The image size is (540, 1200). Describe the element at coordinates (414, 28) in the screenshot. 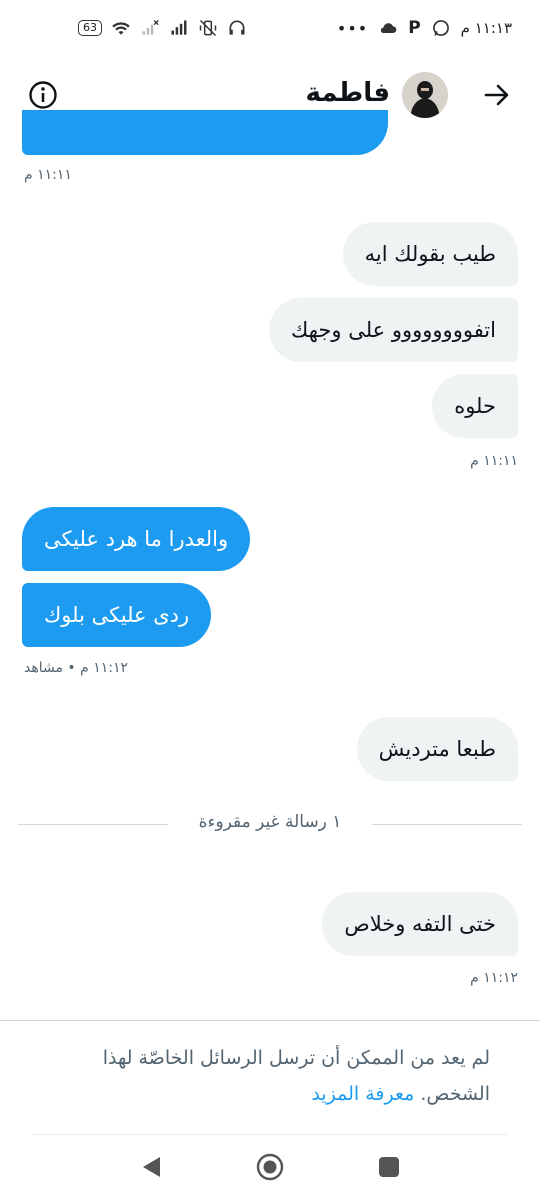

I see `parking-icon: P` at that location.